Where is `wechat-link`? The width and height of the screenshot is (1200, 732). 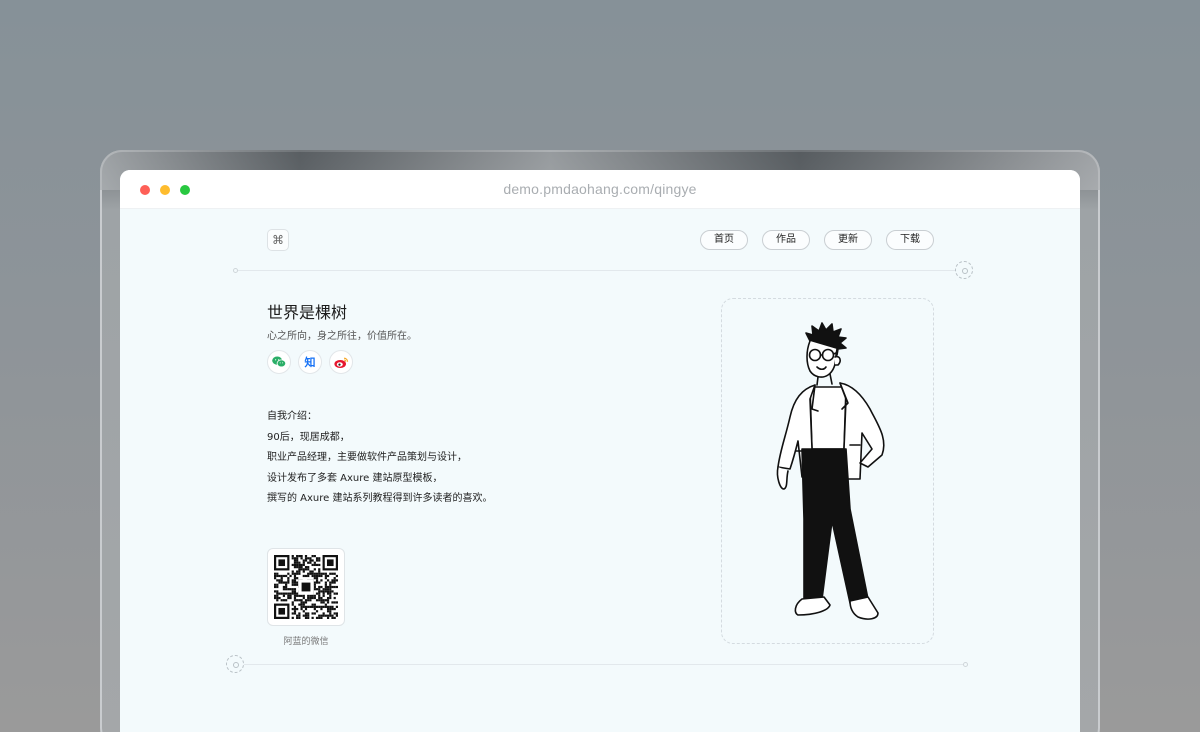
wechat-link is located at coordinates (279, 362).